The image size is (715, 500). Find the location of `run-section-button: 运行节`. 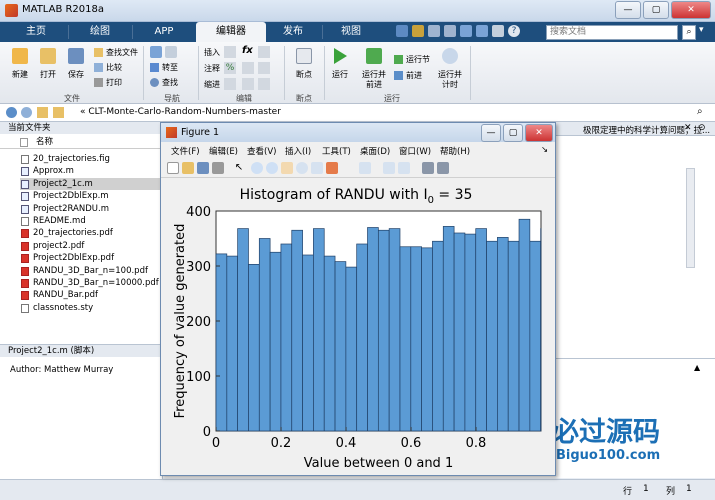

run-section-button: 运行节 is located at coordinates (416, 60).